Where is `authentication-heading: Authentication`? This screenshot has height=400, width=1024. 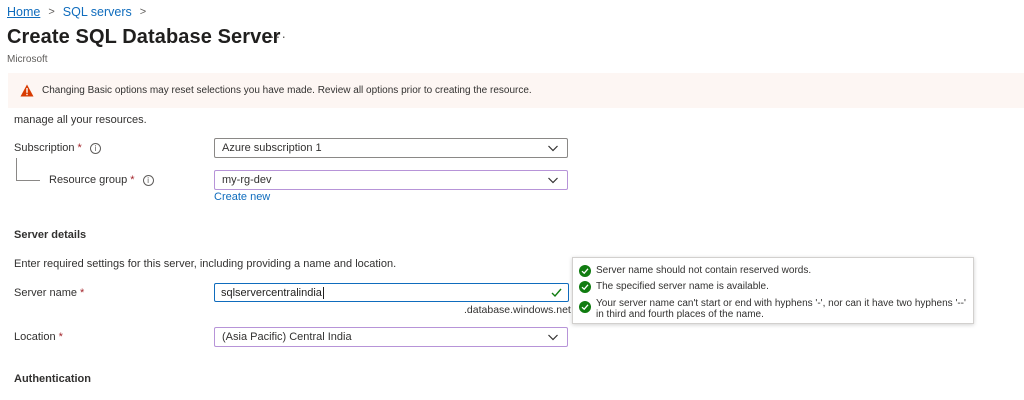
authentication-heading: Authentication is located at coordinates (52, 379).